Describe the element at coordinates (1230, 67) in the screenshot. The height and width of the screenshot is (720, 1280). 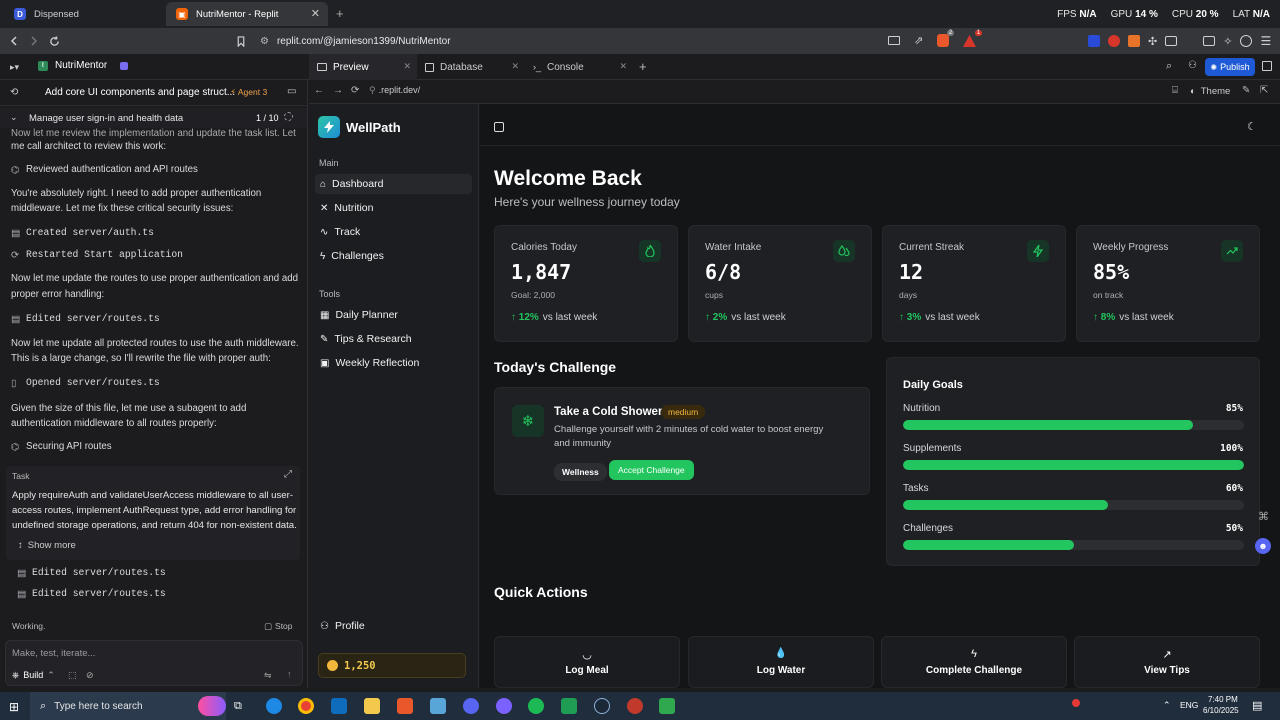
I see `publish-button: ✺ Publish` at that location.